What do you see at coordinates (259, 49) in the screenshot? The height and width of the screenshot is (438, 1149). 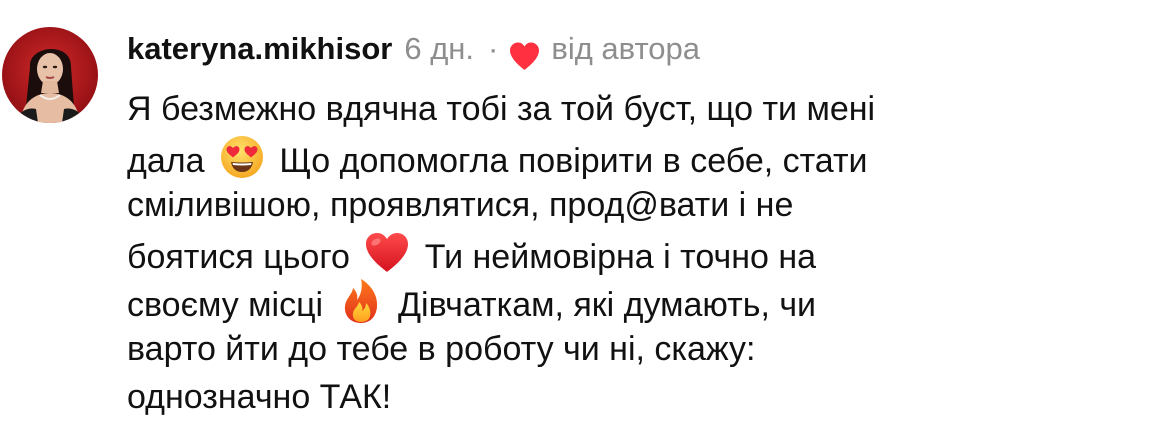 I see `username-link: kateryna.mikhisor` at bounding box center [259, 49].